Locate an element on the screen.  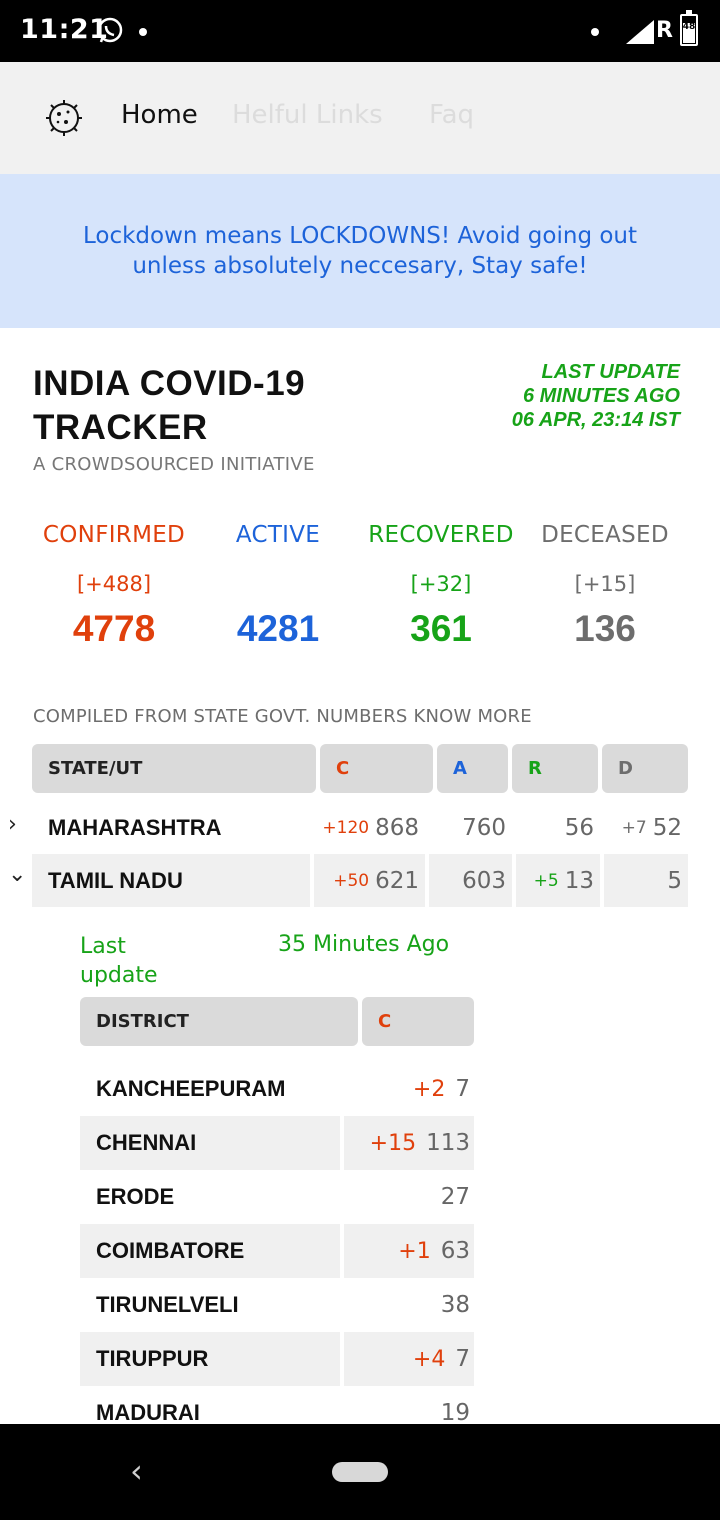
state-deceased-cell: +7 52 is located at coordinates (646, 827).